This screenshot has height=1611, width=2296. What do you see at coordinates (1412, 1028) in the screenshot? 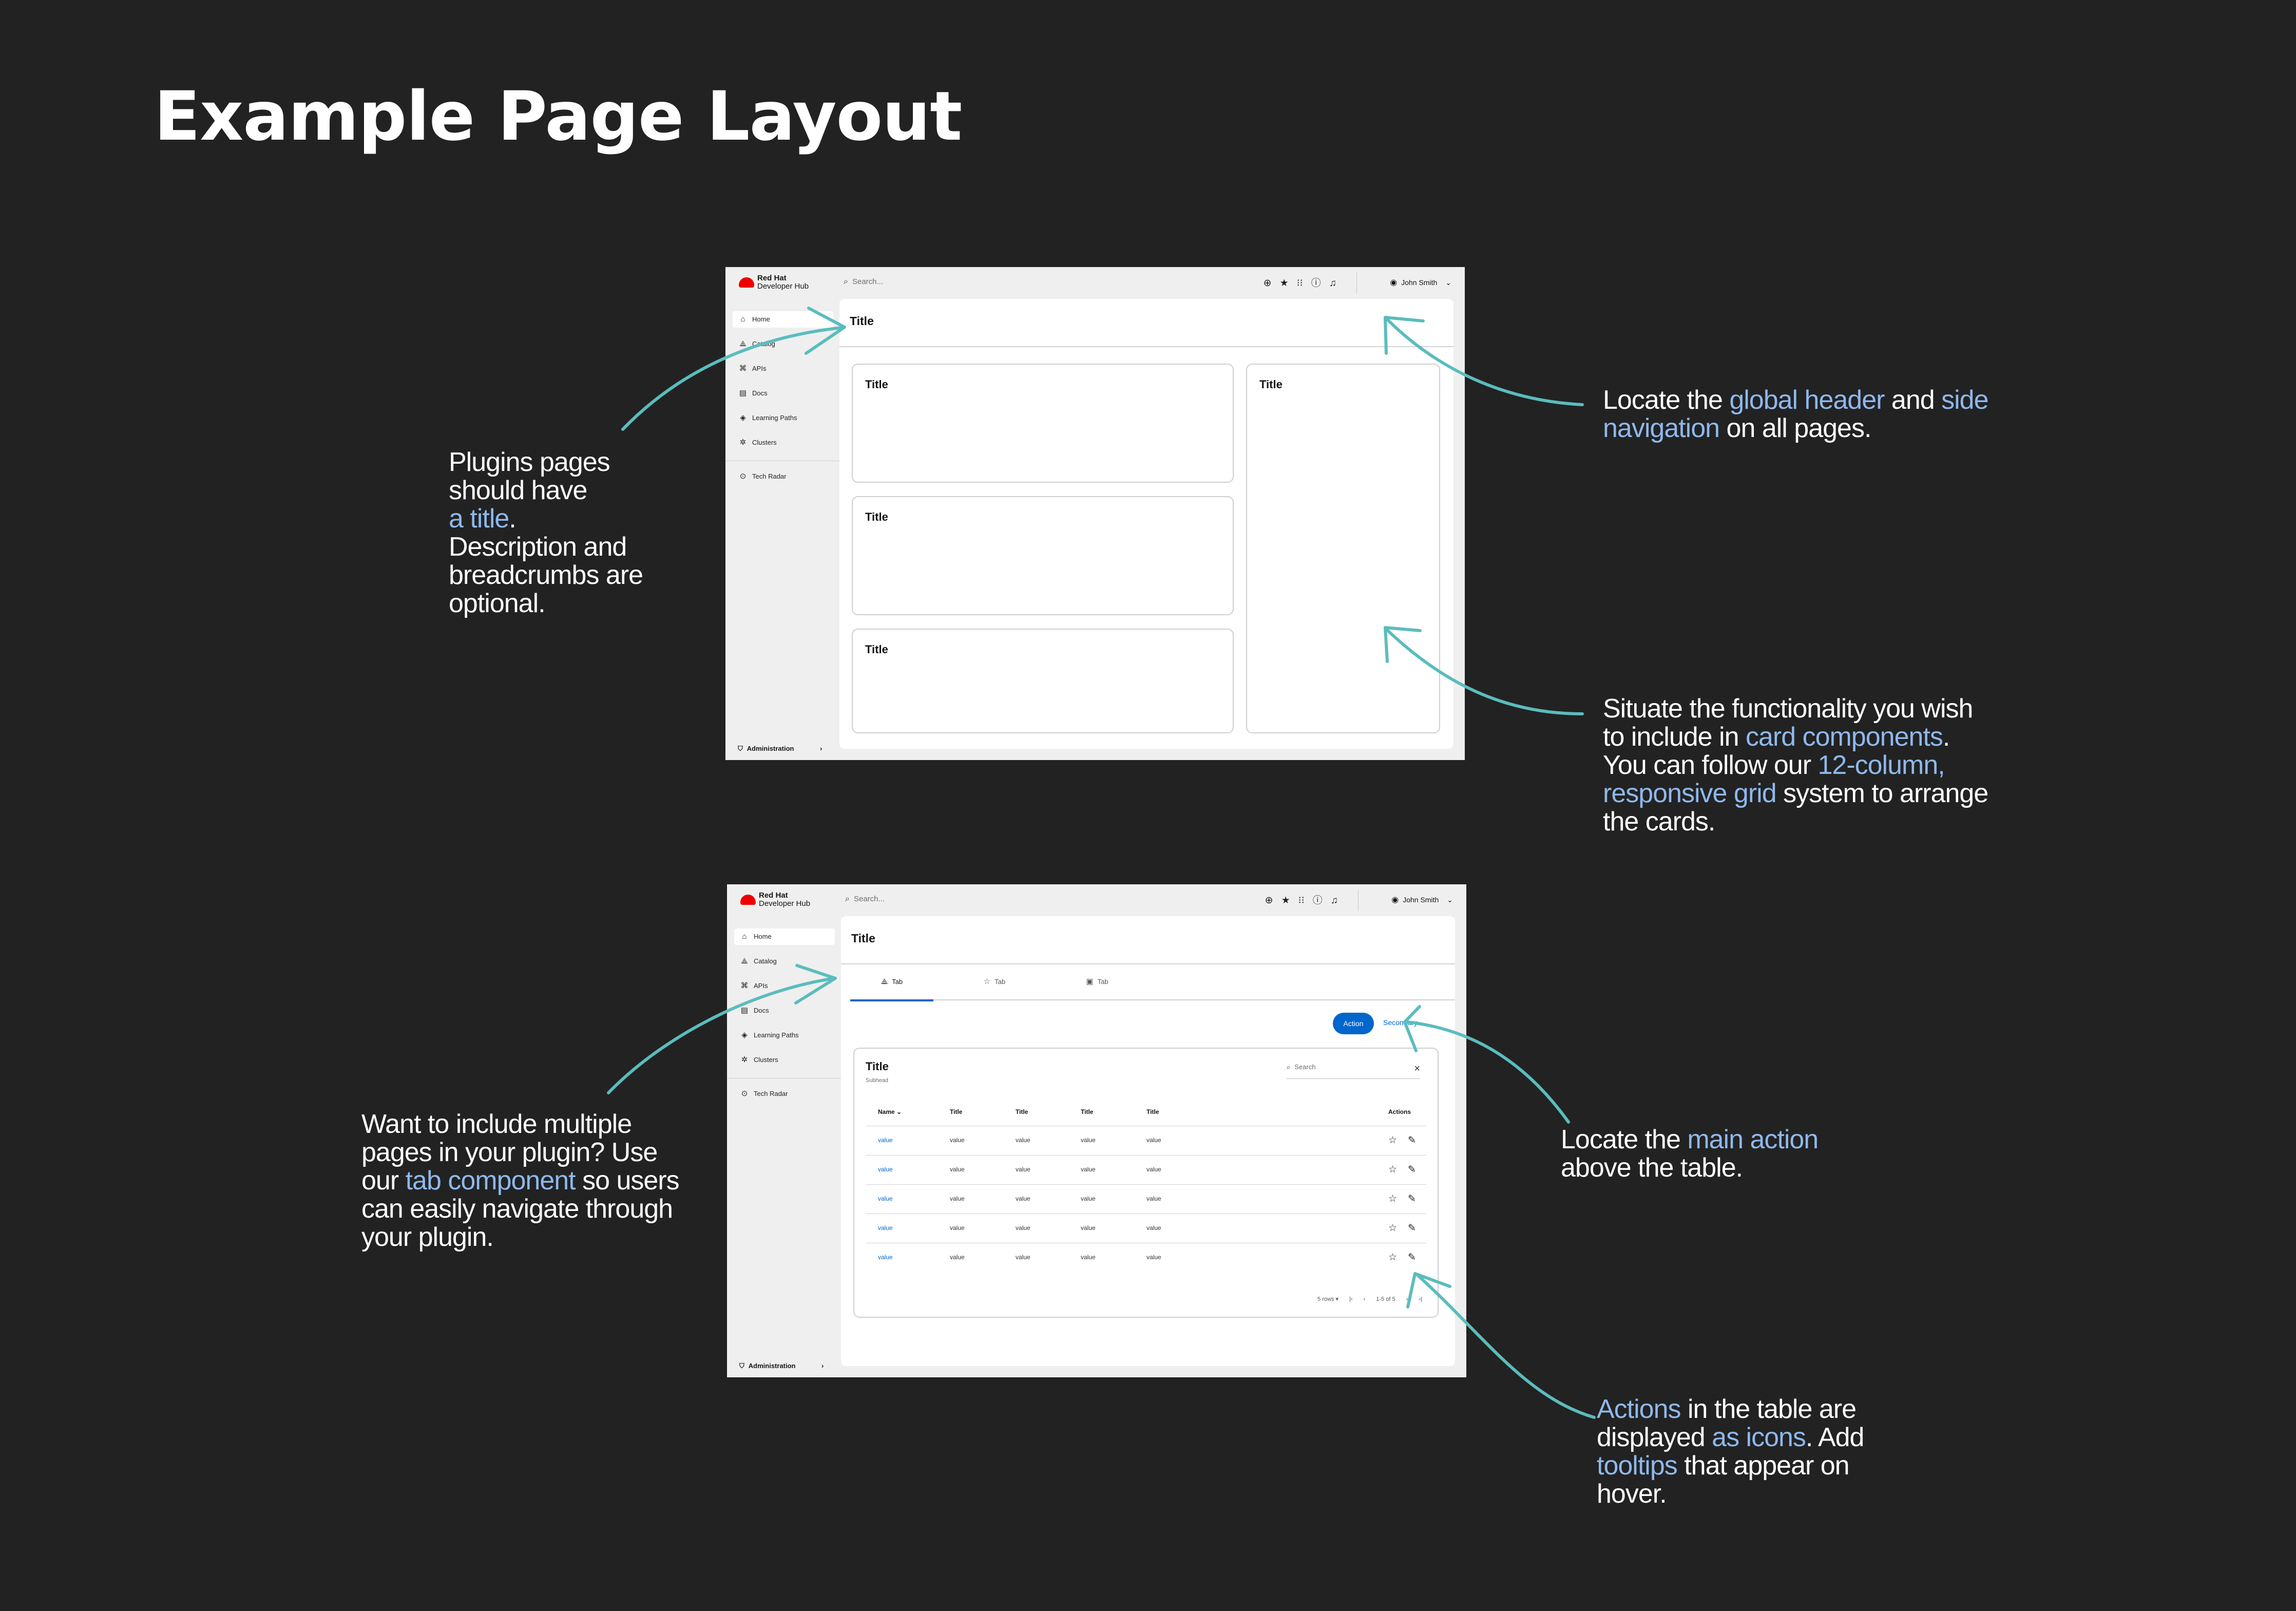
I see `arrowhead` at bounding box center [1412, 1028].